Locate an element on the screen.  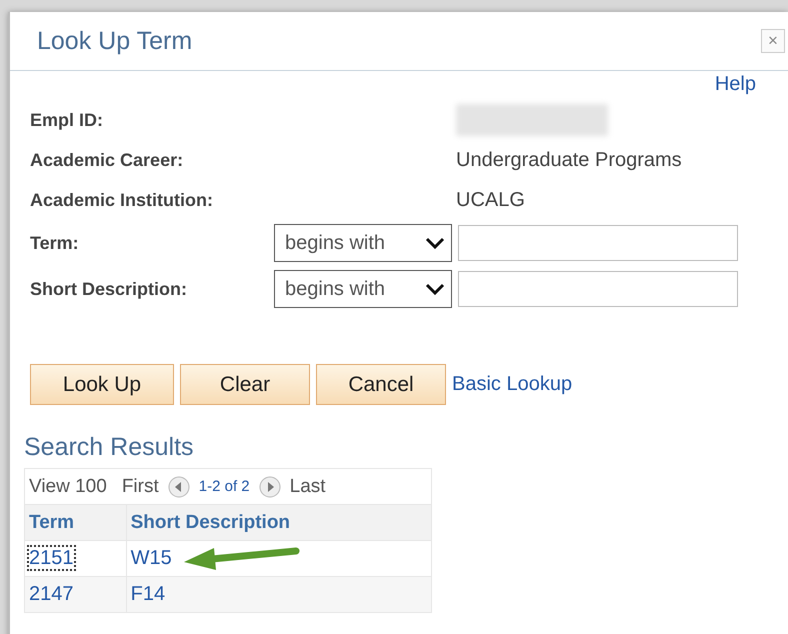
page-range: 1-2 of 2 is located at coordinates (224, 486).